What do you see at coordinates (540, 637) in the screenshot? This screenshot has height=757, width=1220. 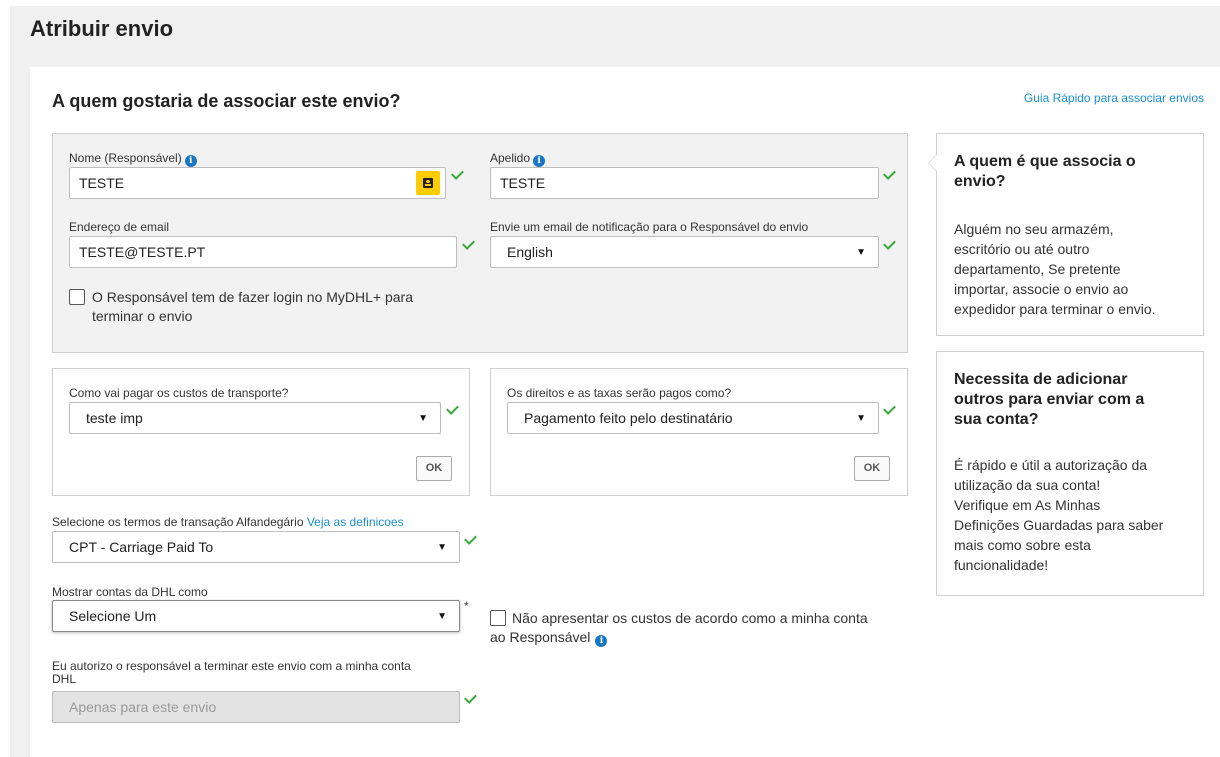 I see `hide-costs-line2: ao Responsável` at bounding box center [540, 637].